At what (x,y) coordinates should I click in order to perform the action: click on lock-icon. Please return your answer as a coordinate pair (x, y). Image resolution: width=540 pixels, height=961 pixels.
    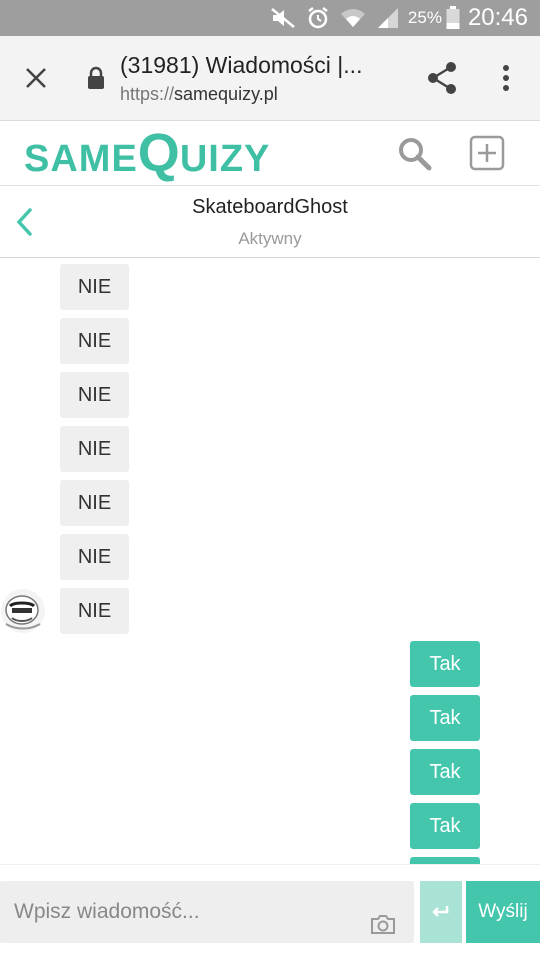
    Looking at the image, I should click on (96, 77).